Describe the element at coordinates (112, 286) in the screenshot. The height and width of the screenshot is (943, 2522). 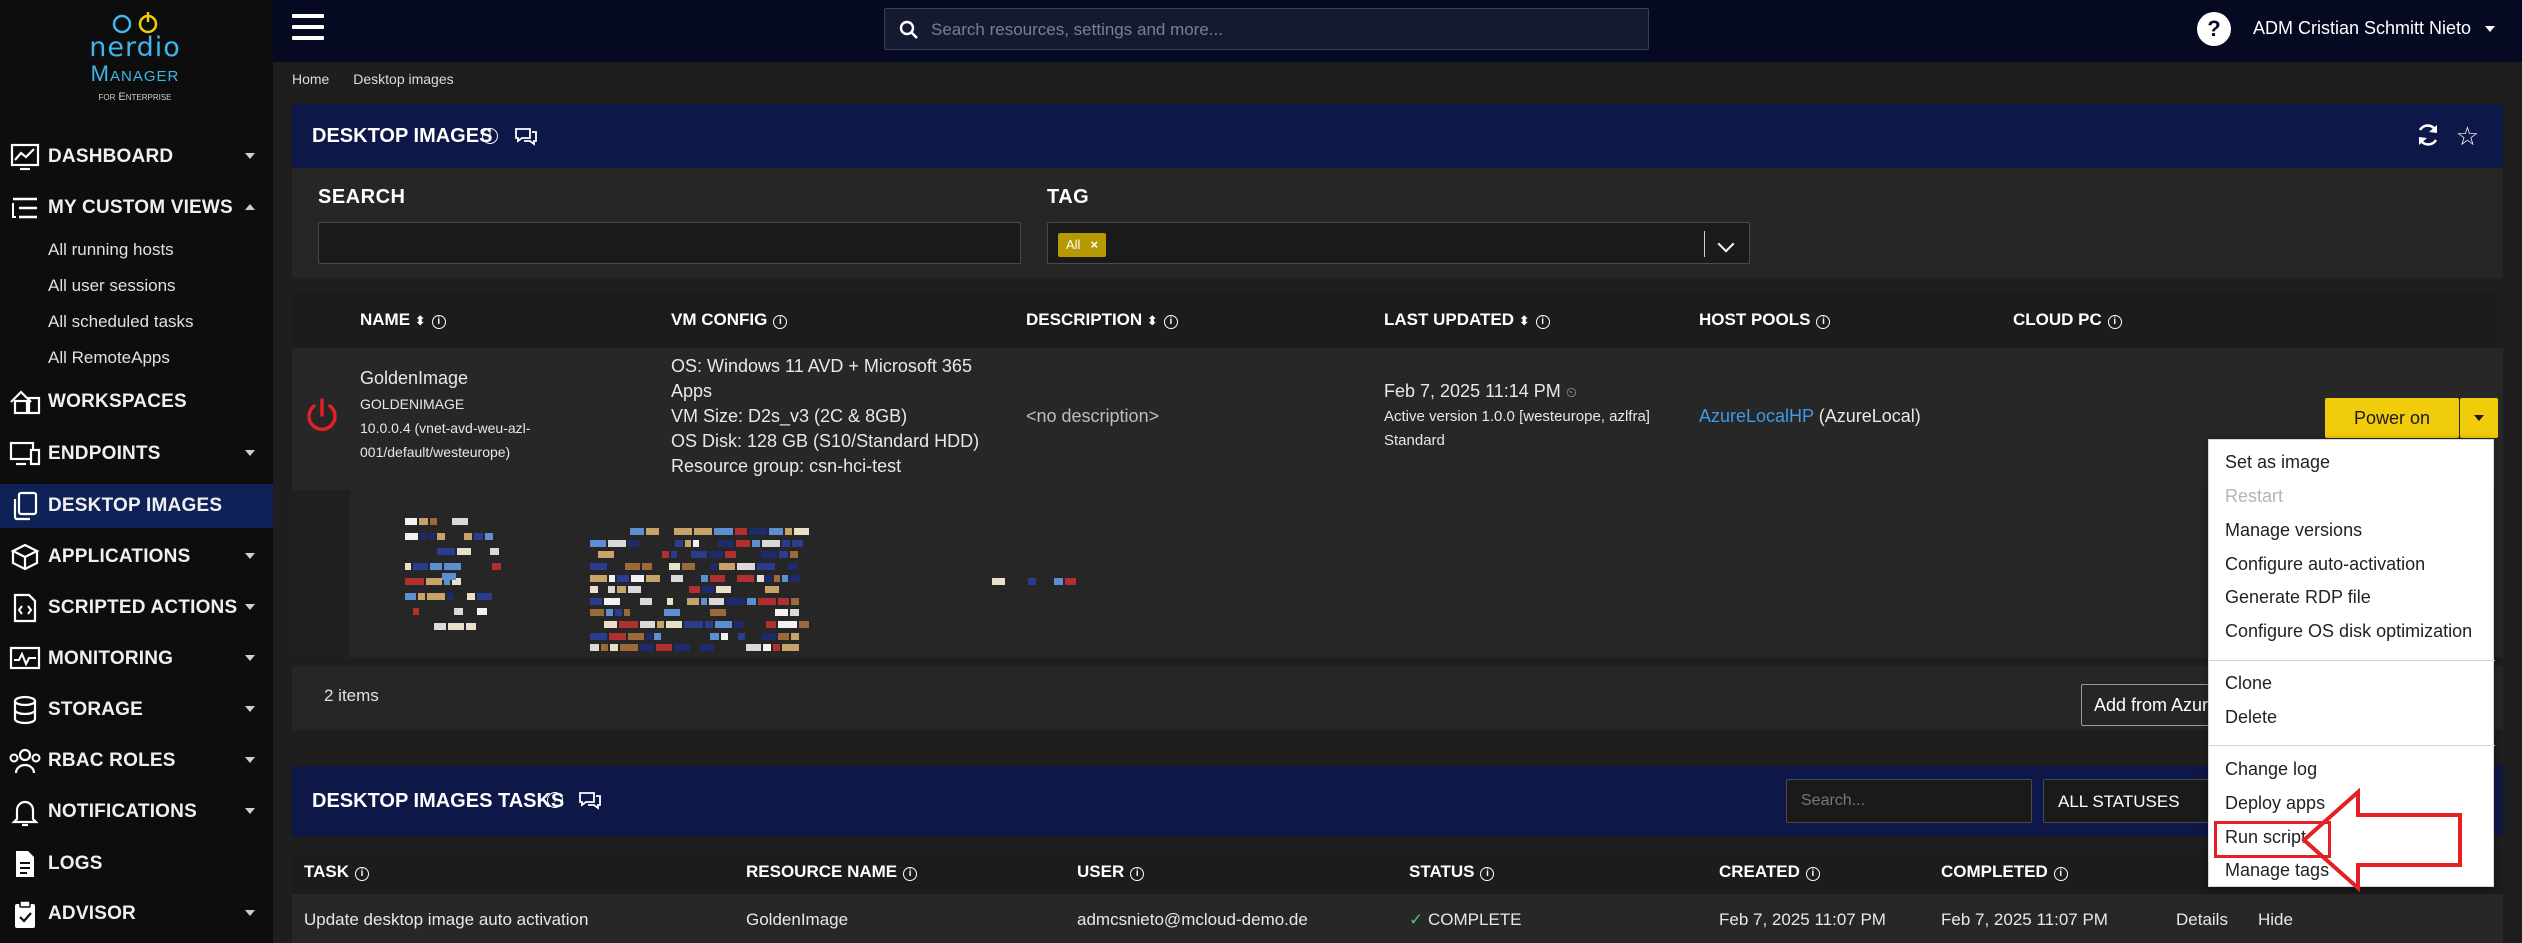
I see `custom-view-user-sessions: All user sessions` at that location.